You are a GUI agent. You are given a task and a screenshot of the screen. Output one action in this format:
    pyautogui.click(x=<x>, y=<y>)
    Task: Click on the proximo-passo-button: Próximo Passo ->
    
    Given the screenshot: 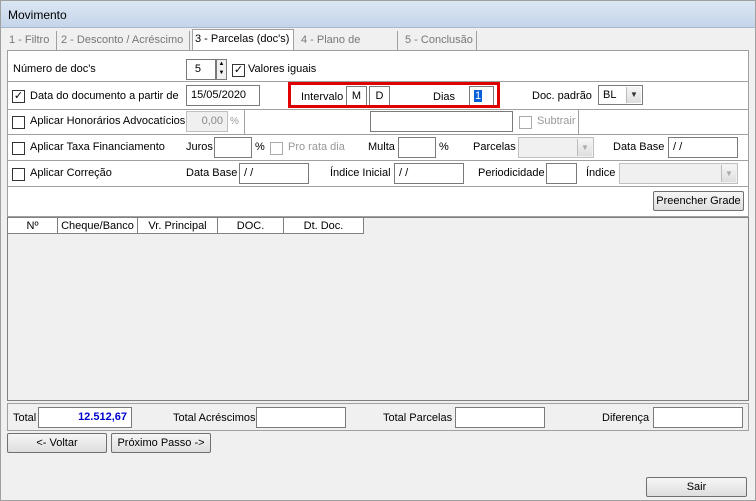 What is the action you would take?
    pyautogui.click(x=161, y=443)
    